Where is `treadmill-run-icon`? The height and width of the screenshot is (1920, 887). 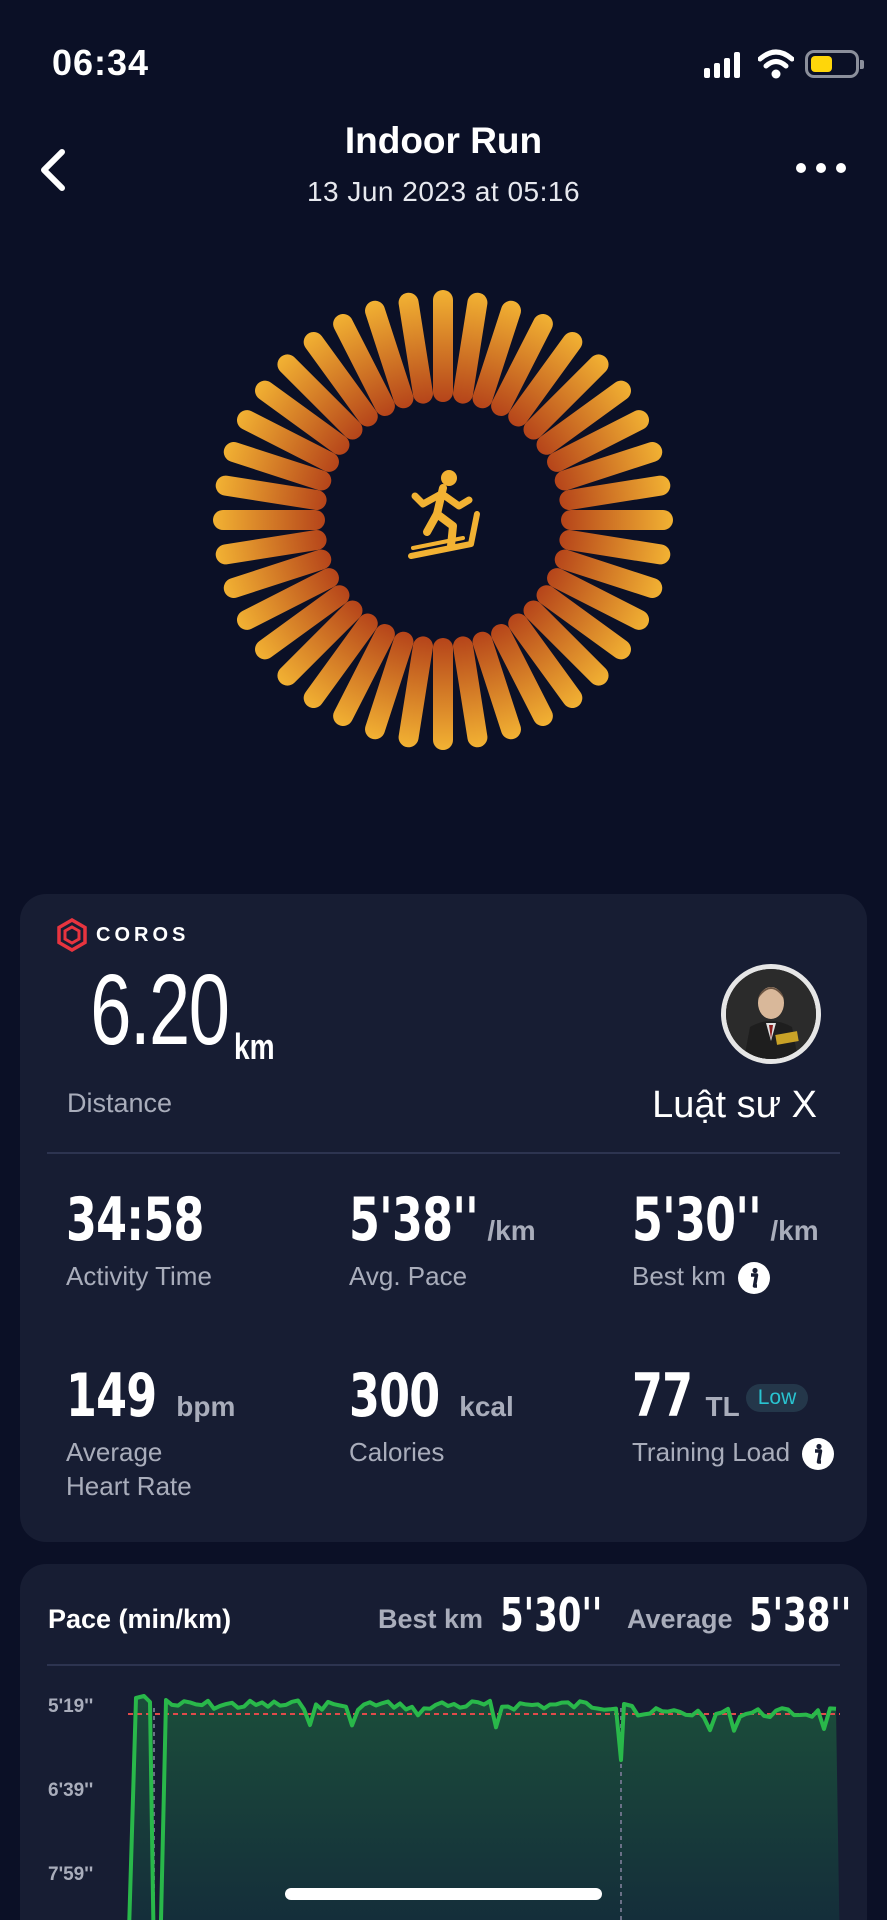 treadmill-run-icon is located at coordinates (444, 514).